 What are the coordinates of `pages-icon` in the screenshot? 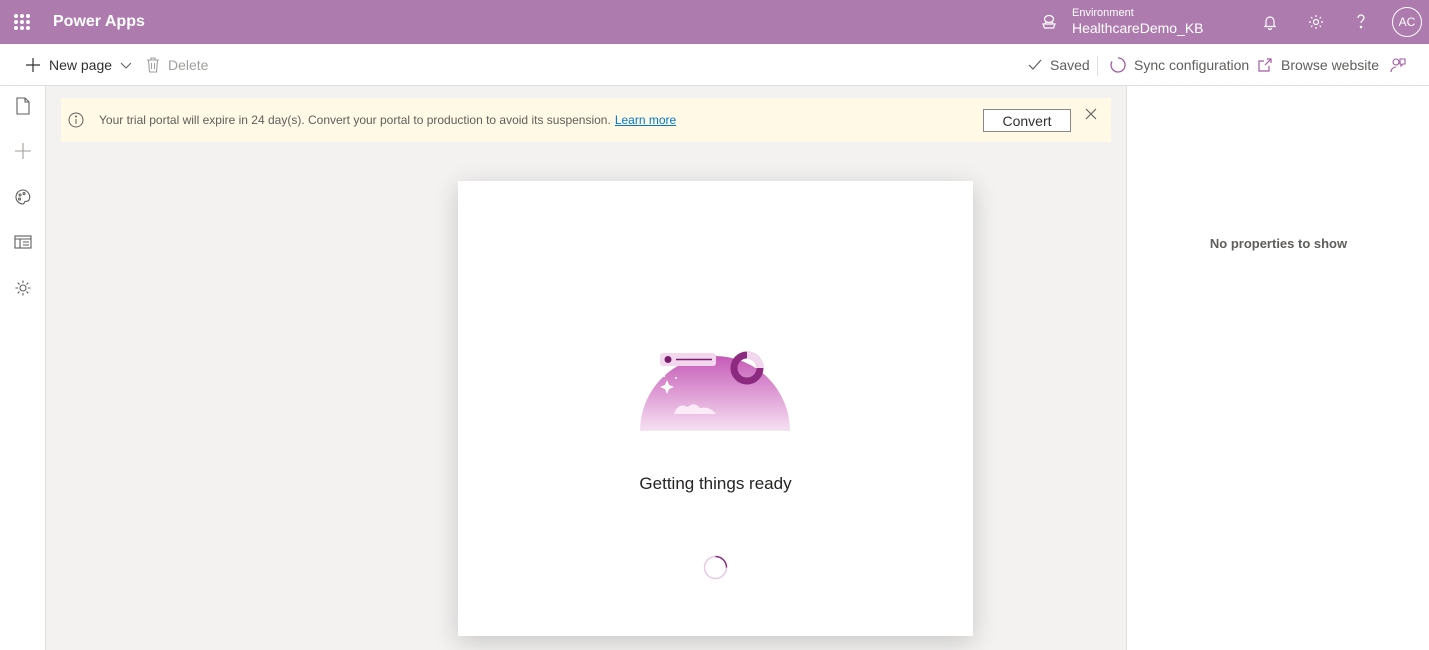 It's located at (23, 106).